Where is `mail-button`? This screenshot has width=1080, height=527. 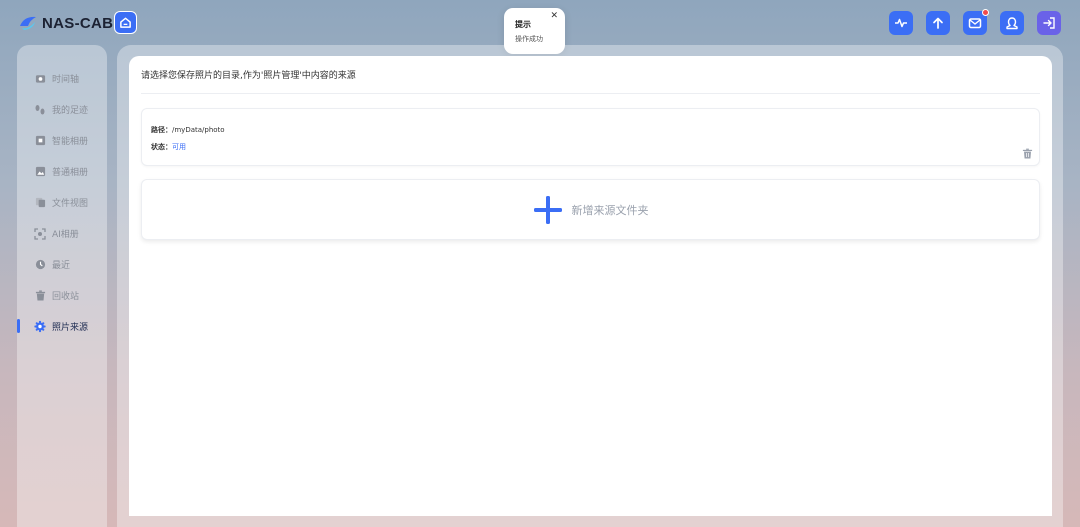 mail-button is located at coordinates (976, 22).